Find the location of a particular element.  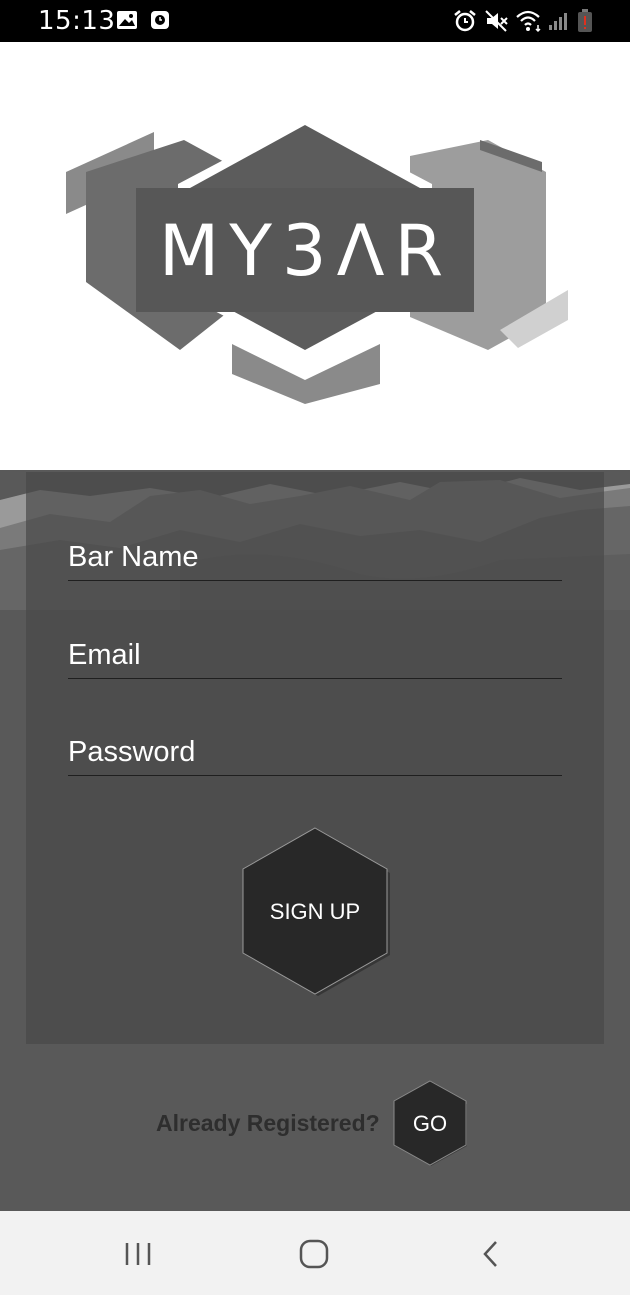

recent-apps-icon is located at coordinates (138, 1254).